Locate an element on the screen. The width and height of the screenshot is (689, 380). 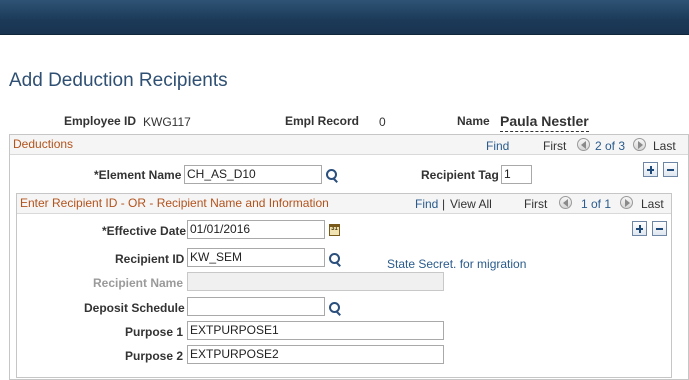
recipient-first-link: First is located at coordinates (535, 204).